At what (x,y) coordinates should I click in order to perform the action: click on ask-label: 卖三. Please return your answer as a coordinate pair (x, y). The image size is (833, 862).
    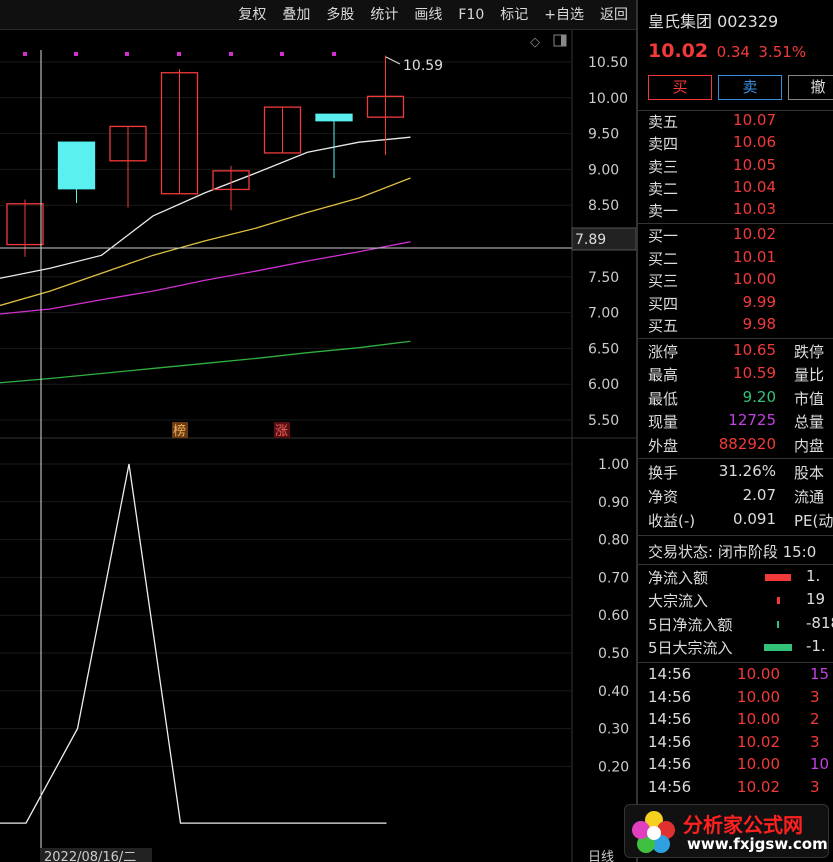
    Looking at the image, I should click on (663, 166).